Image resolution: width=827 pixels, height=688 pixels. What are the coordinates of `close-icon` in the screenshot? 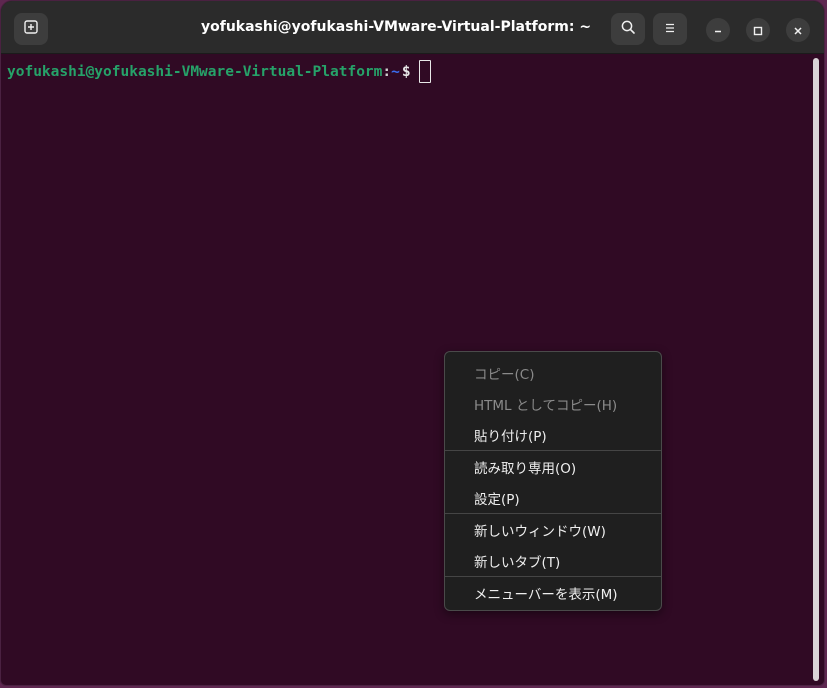 It's located at (798, 30).